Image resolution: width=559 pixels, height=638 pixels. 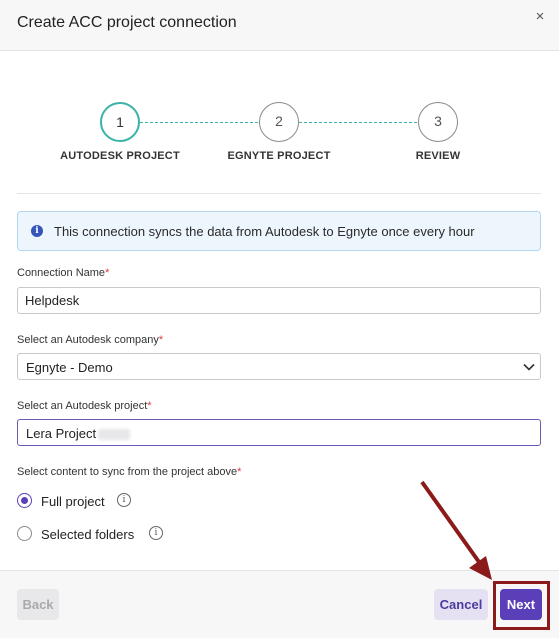 What do you see at coordinates (279, 25) in the screenshot?
I see `dialog-header: Create ACC project connection ×` at bounding box center [279, 25].